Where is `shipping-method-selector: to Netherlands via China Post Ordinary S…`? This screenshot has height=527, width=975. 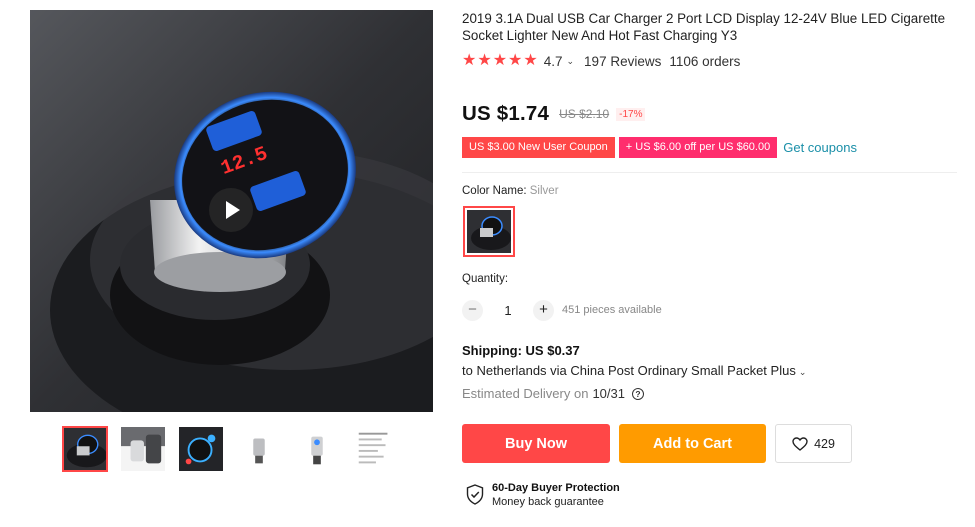 shipping-method-selector: to Netherlands via China Post Ordinary S… is located at coordinates (639, 370).